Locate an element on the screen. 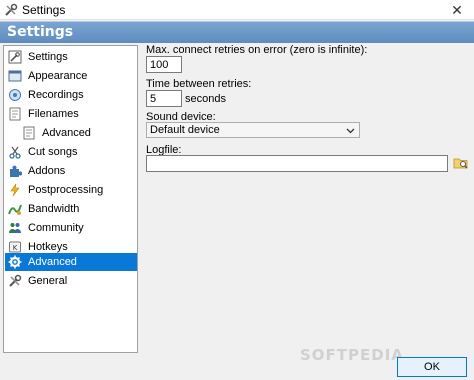  sidebar-item-community: Community is located at coordinates (71, 228).